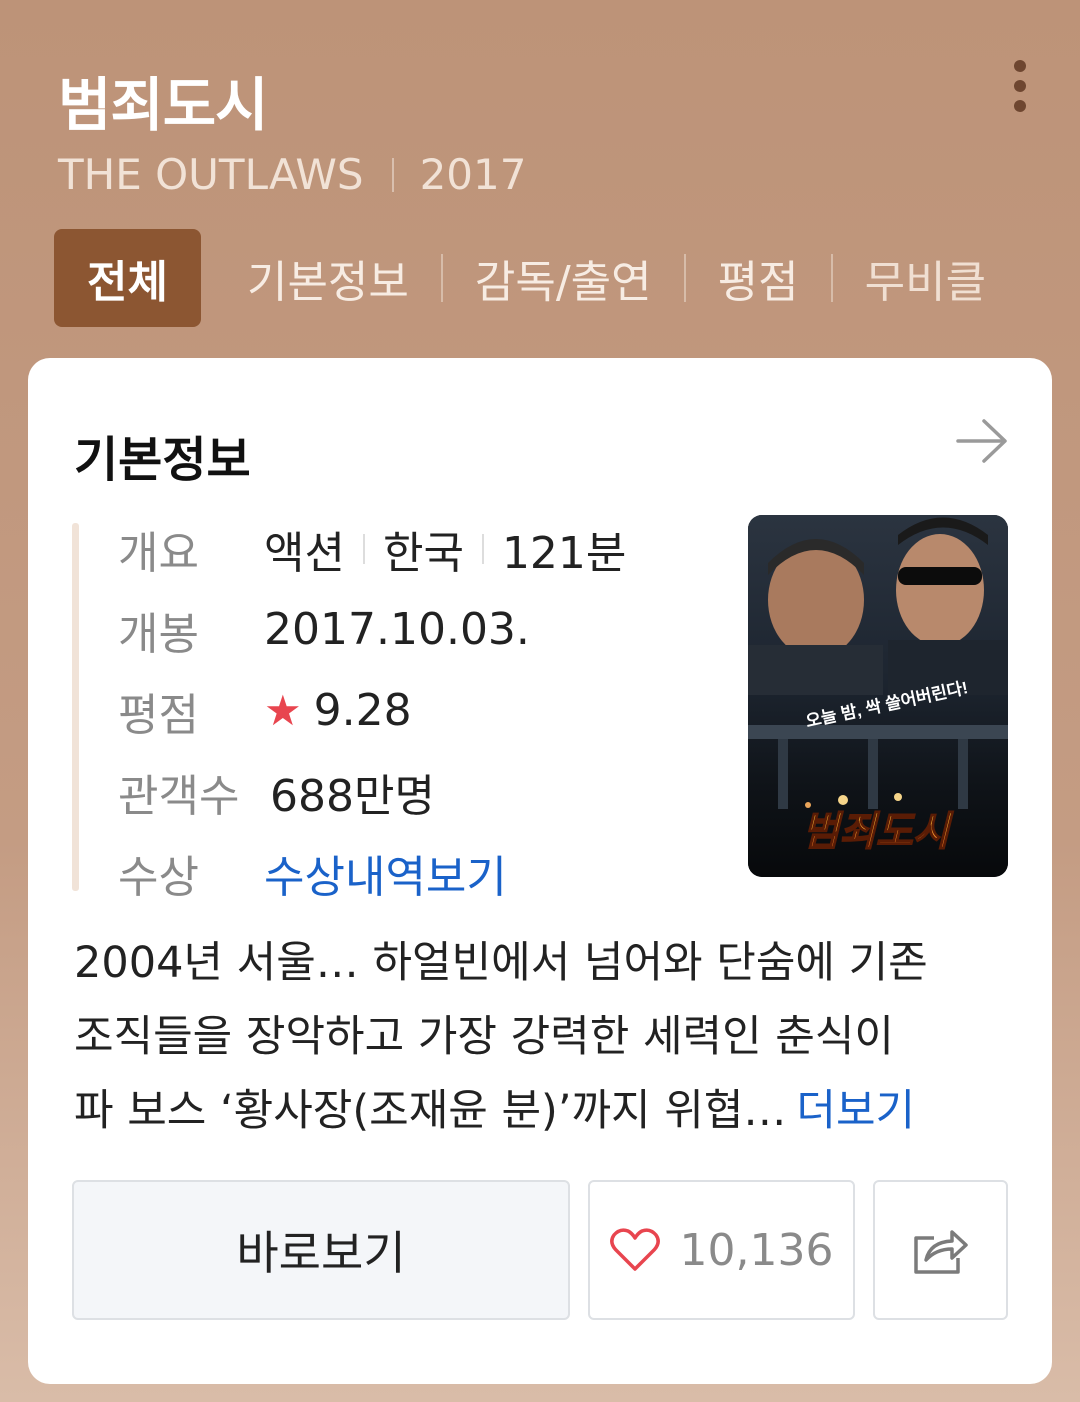 The image size is (1080, 1402). What do you see at coordinates (283, 710) in the screenshot?
I see `star-icon: ★` at bounding box center [283, 710].